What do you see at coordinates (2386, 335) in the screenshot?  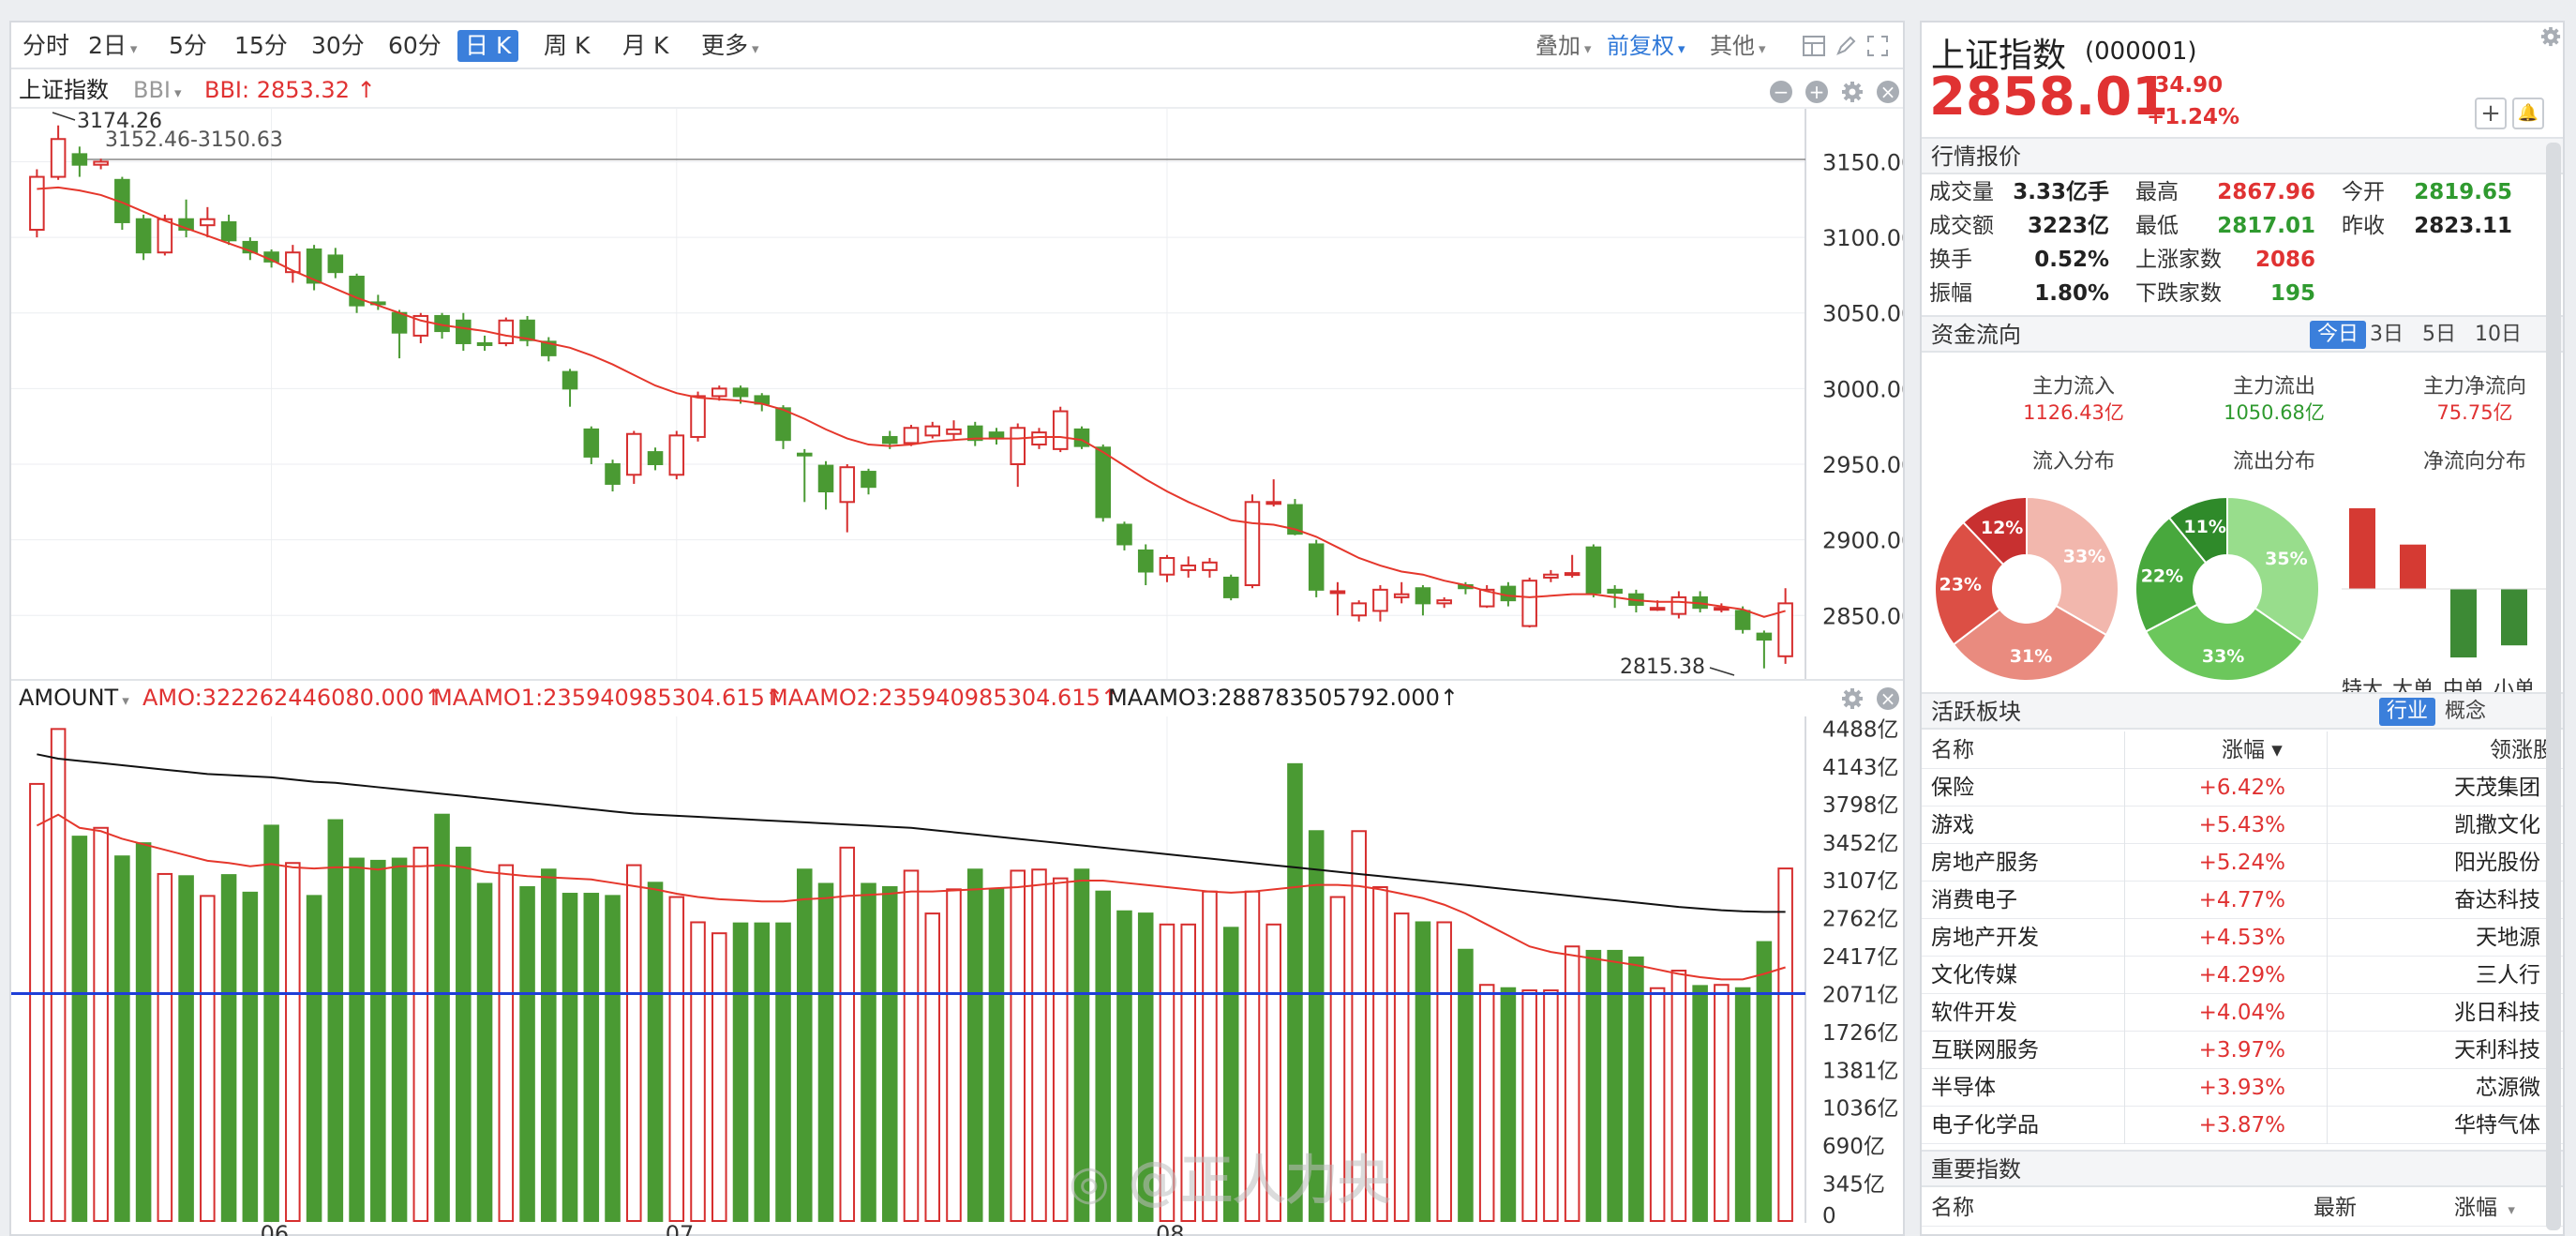 I see `flow-tab-1: 3日` at bounding box center [2386, 335].